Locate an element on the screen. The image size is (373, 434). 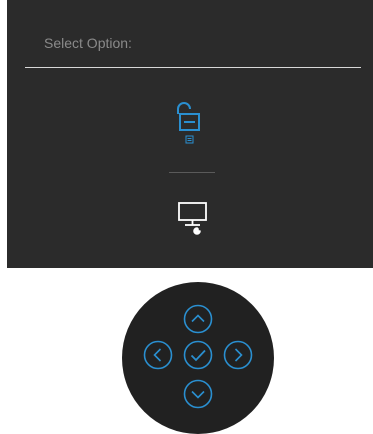
joystick-controller is located at coordinates (198, 358).